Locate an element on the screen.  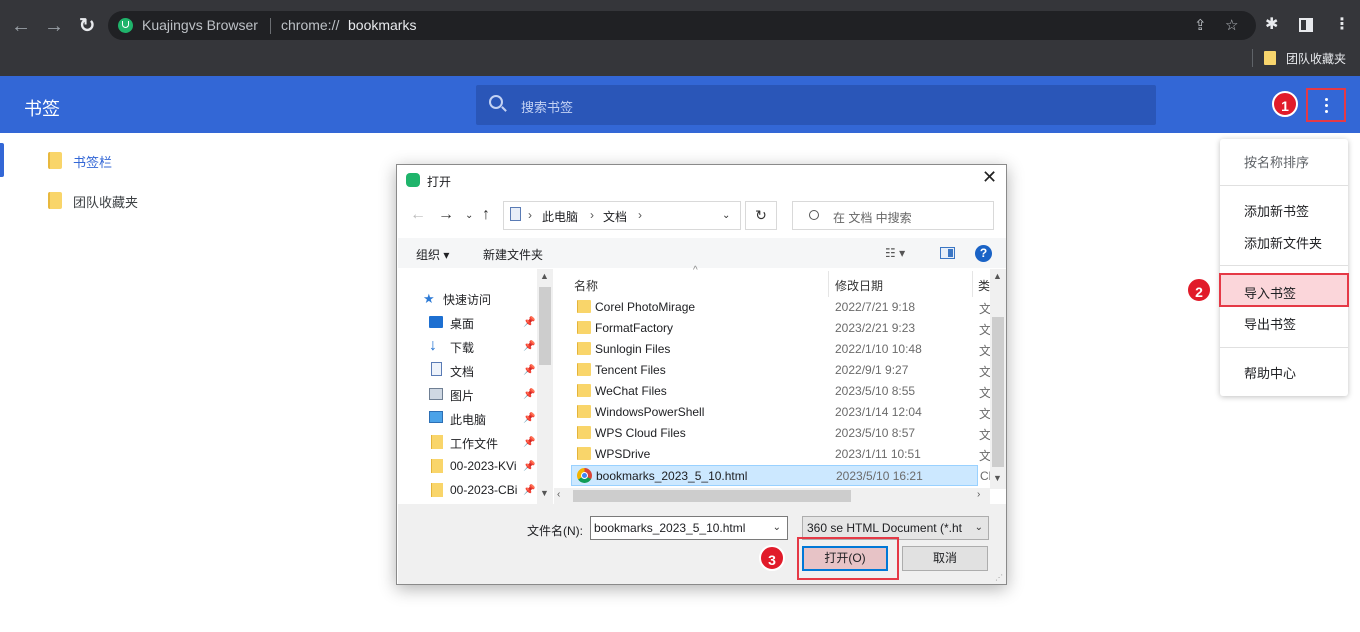
sidebar-item-bookmarks-bar: 书签栏 is located at coordinates (150, 160).